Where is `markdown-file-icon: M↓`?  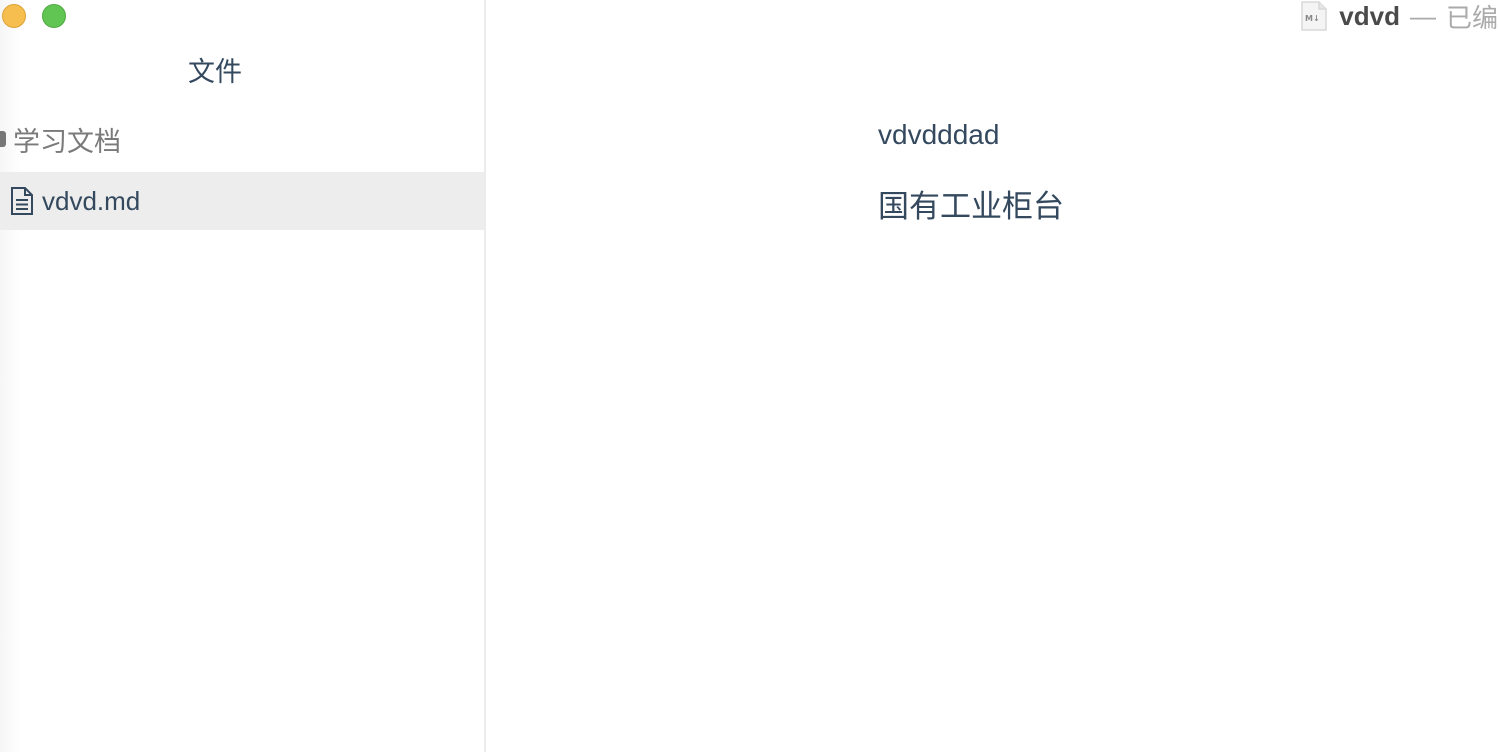 markdown-file-icon: M↓ is located at coordinates (1314, 16).